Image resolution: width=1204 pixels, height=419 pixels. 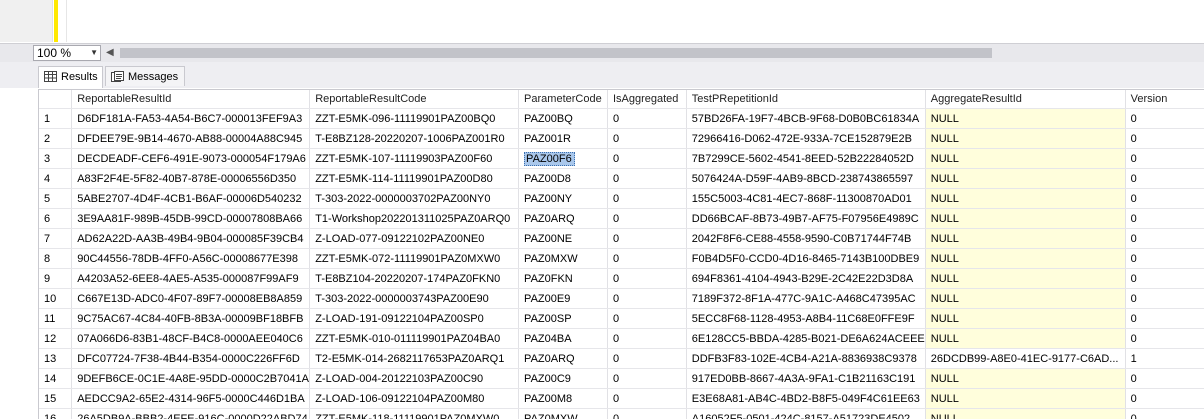 I want to click on grid-cell: 07A066D6-83B1-48CF-B4C8-0000AEE040C6, so click(x=191, y=339).